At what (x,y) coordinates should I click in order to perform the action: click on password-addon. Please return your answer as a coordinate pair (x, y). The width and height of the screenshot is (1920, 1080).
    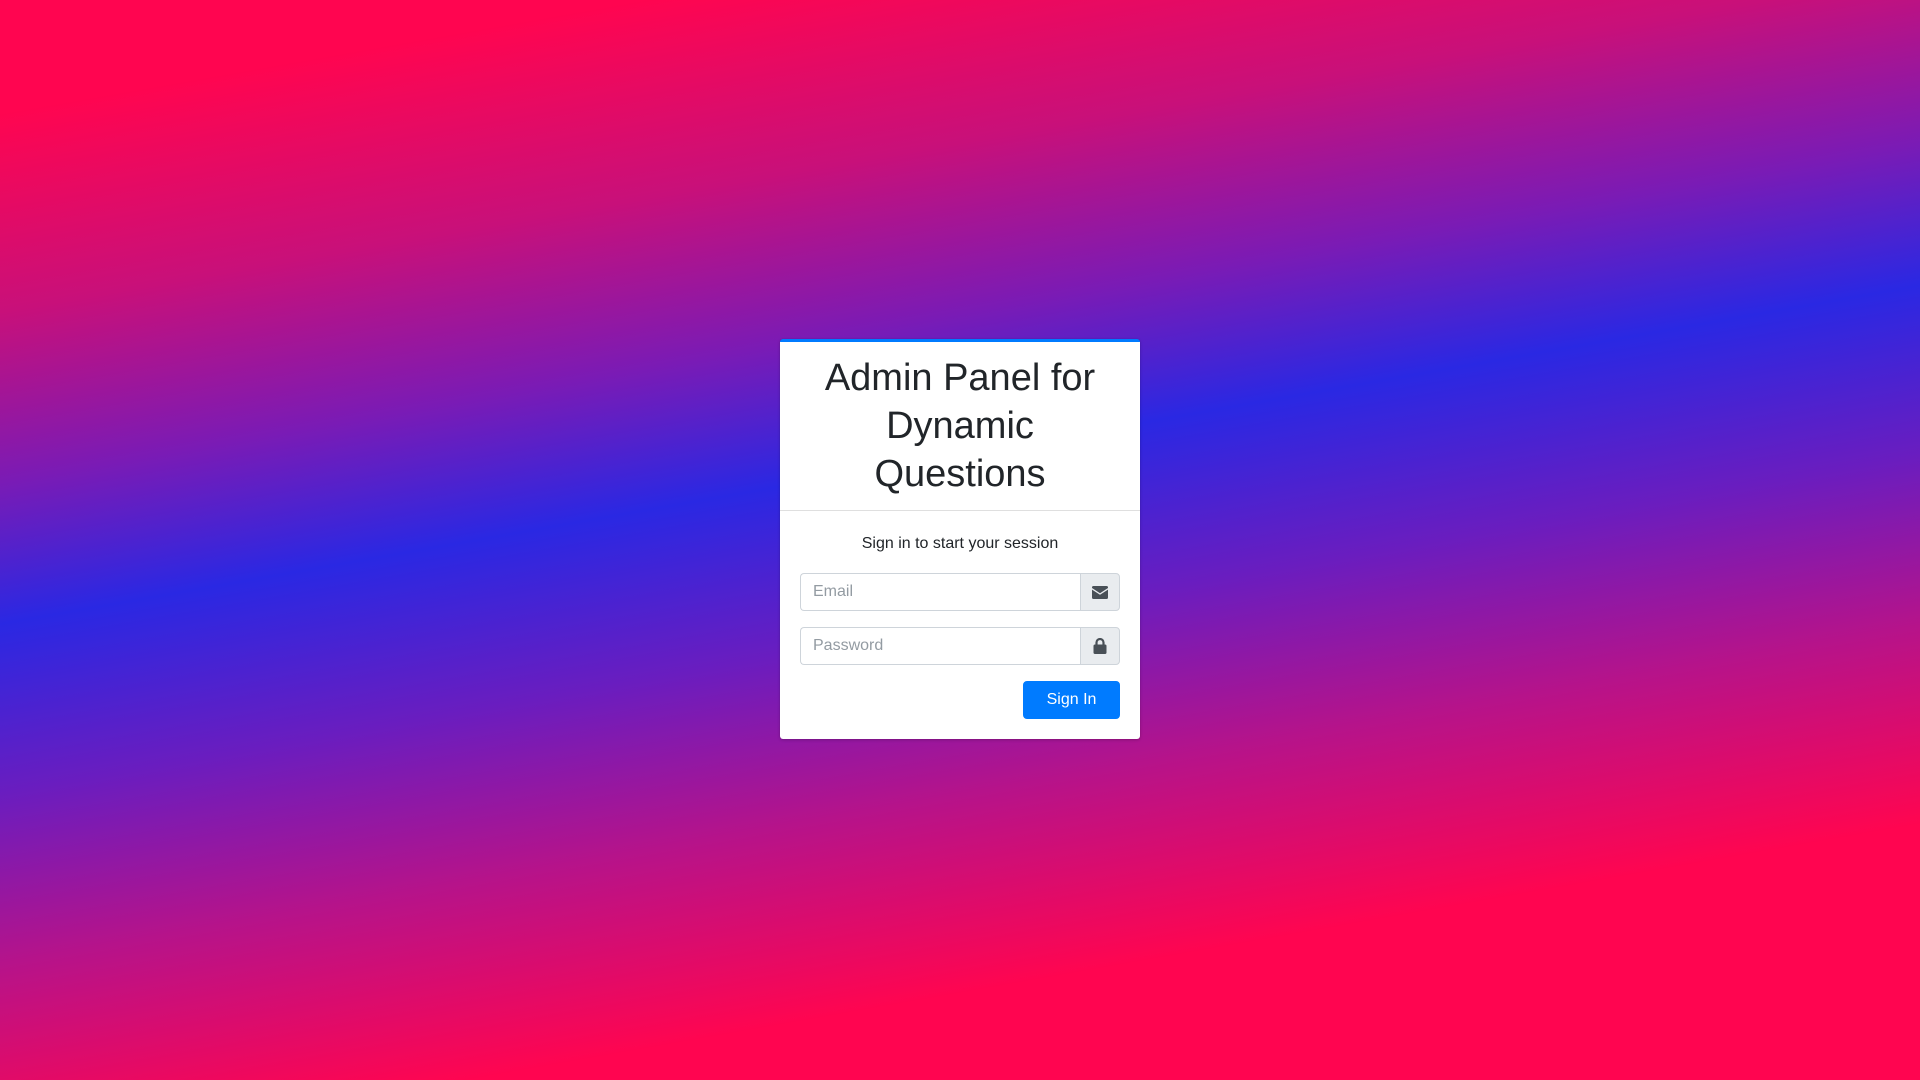
    Looking at the image, I should click on (1100, 646).